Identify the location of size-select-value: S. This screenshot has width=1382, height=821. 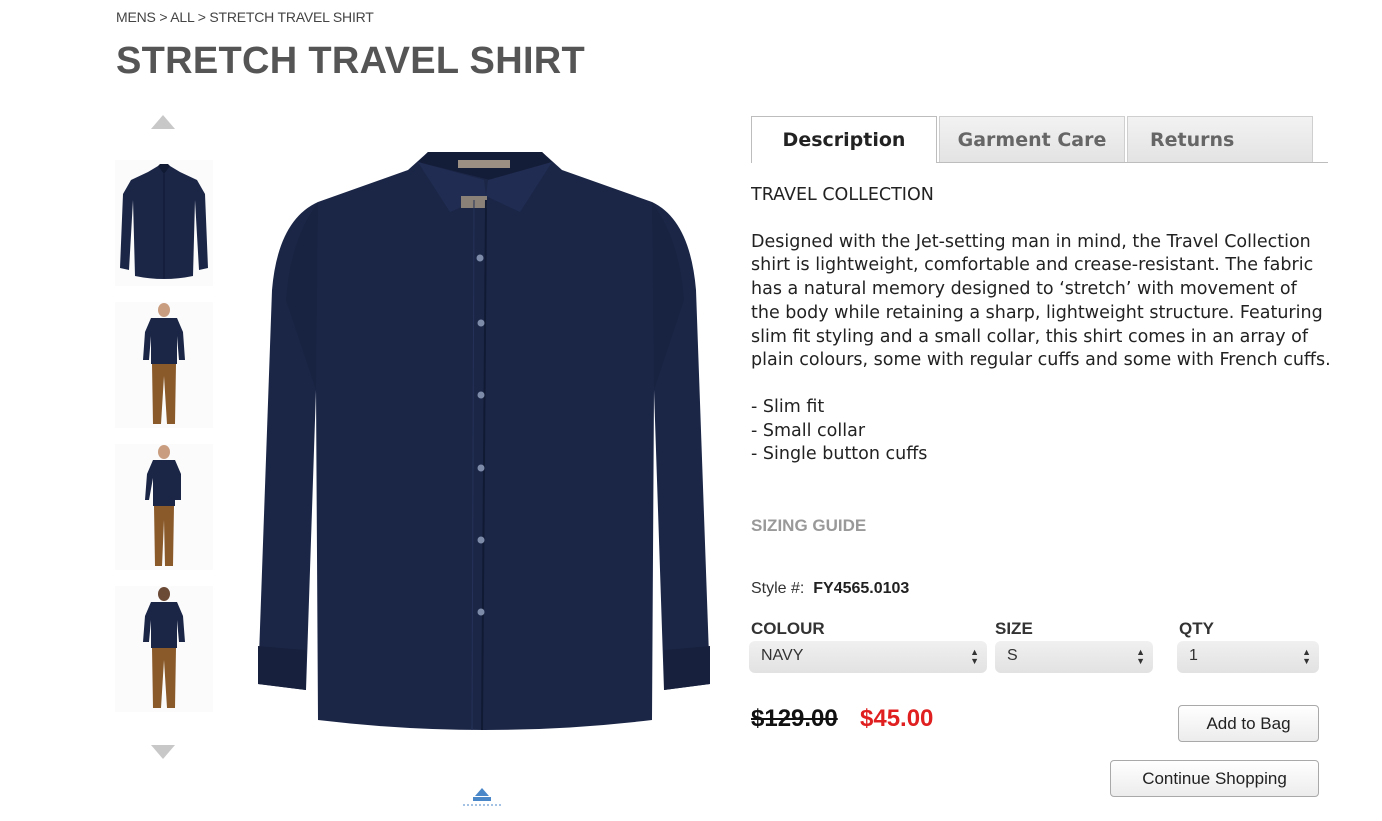
(1012, 655).